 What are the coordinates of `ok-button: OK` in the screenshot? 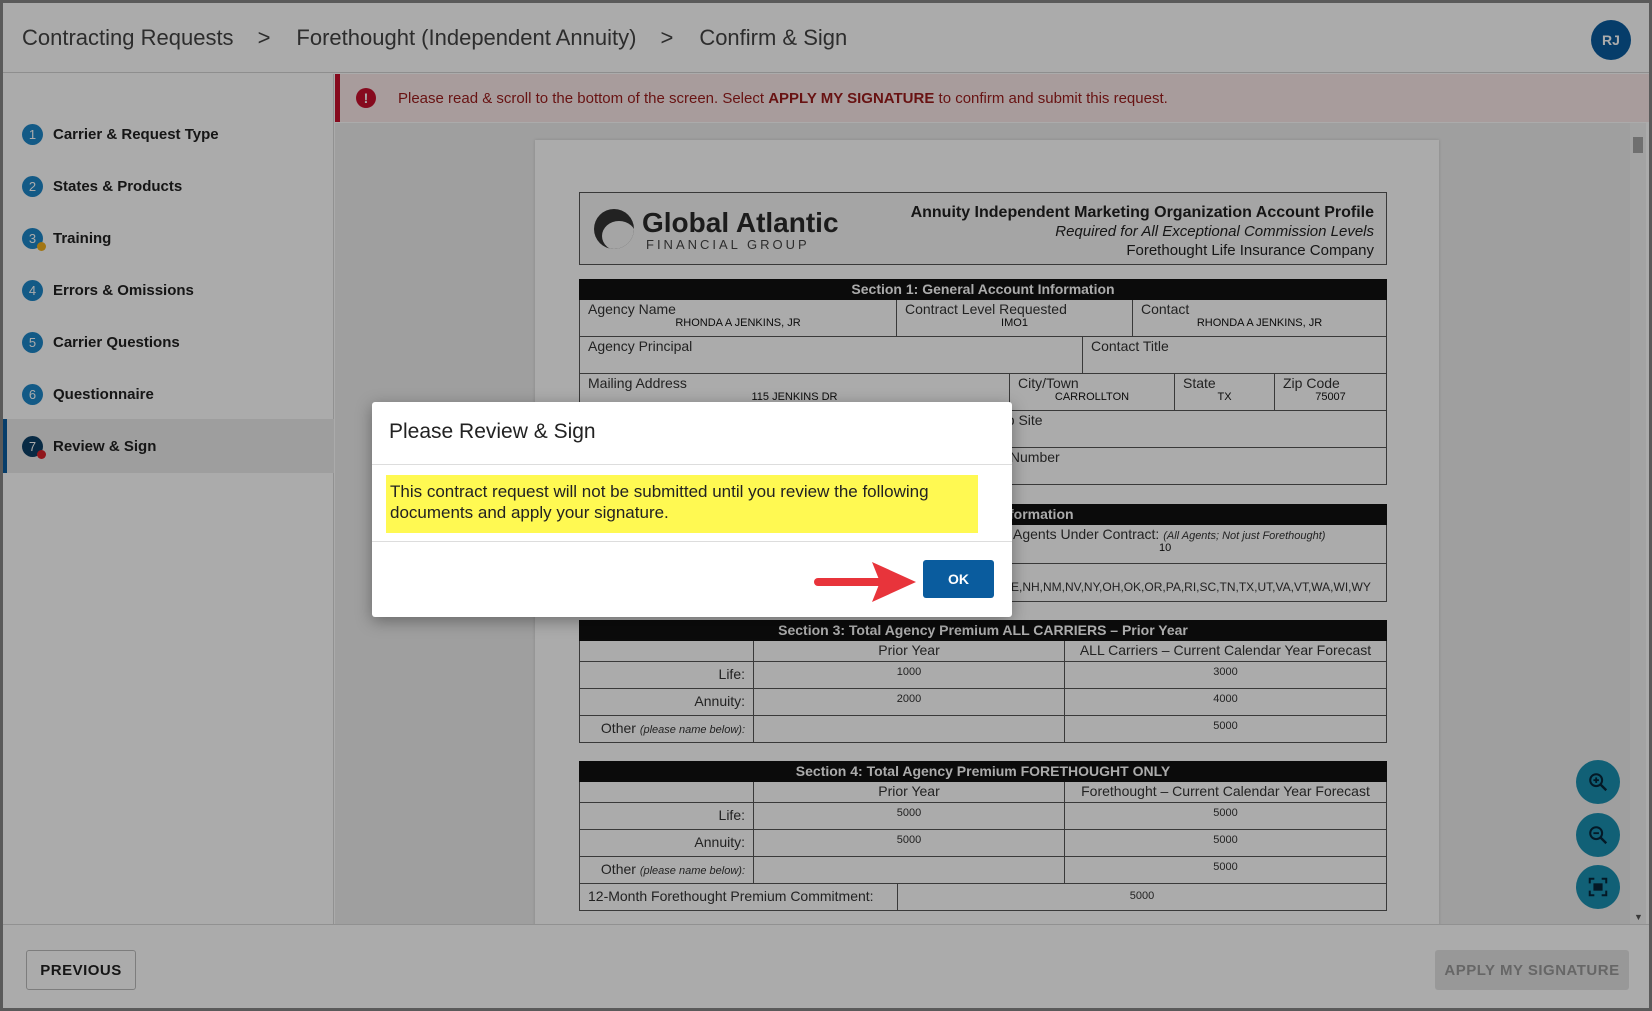 It's located at (958, 579).